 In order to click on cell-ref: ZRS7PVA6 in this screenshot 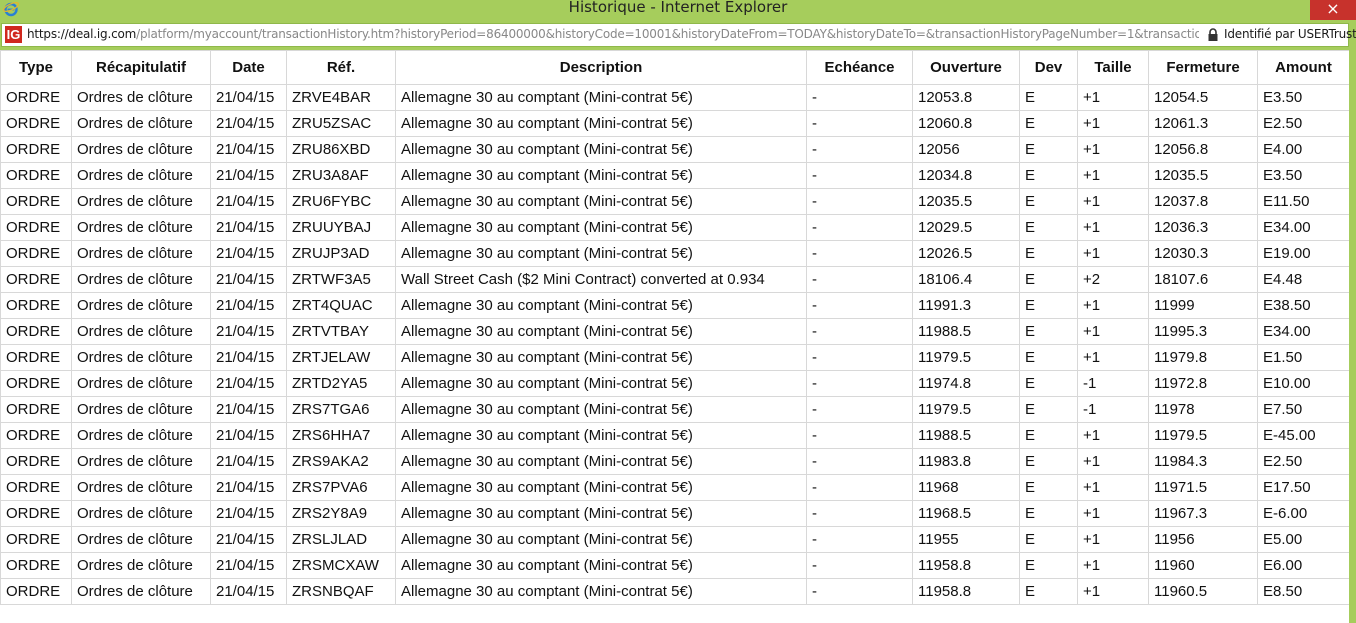, I will do `click(341, 487)`.